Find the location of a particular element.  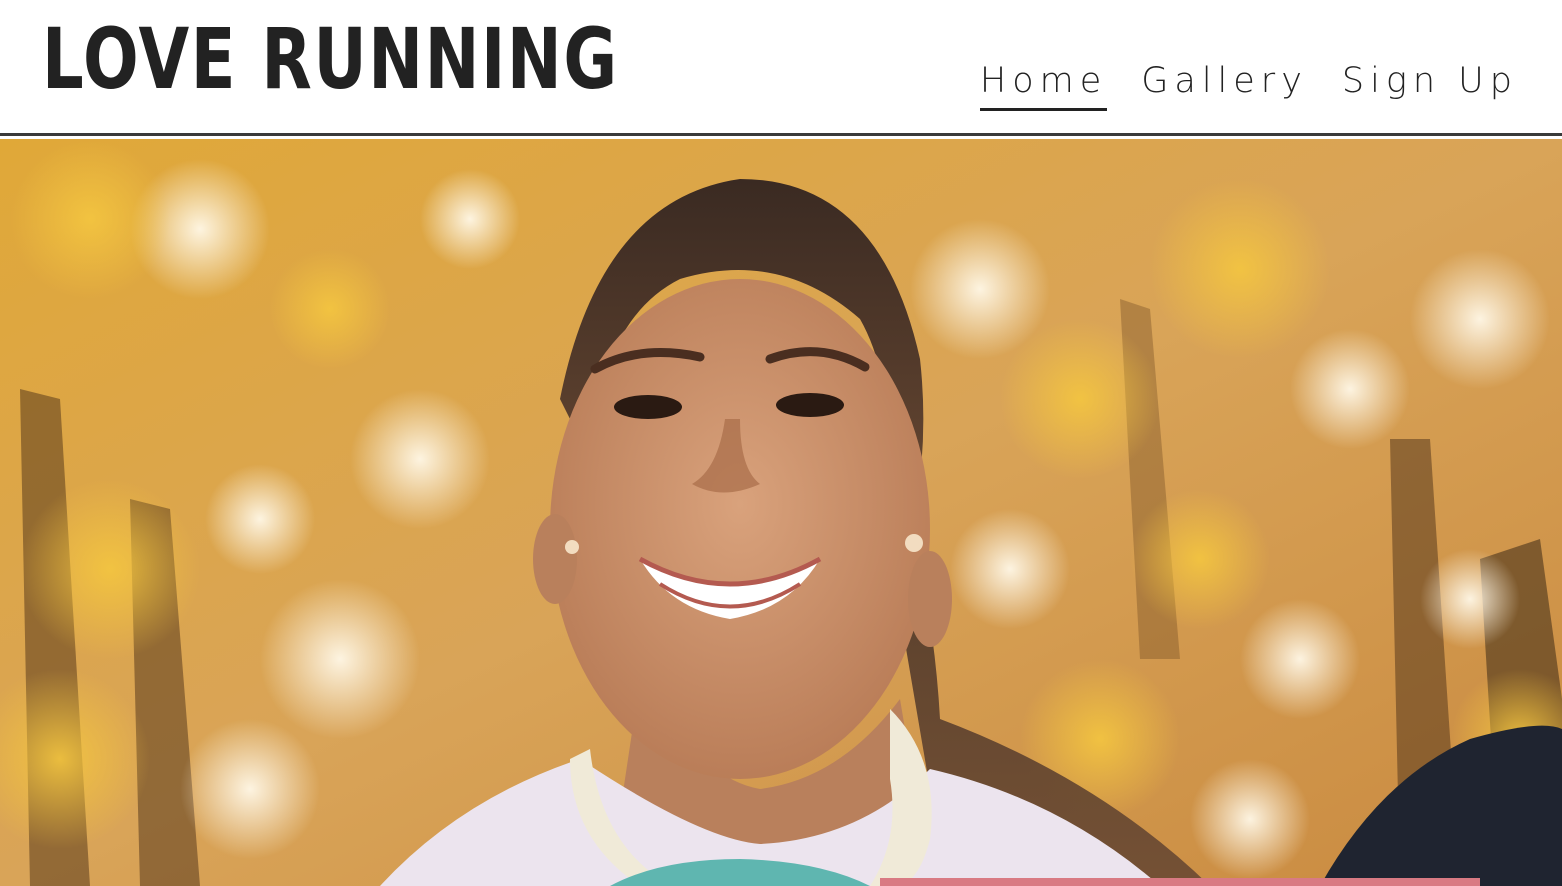

nav-gallery-link: Gallery is located at coordinates (1224, 83).